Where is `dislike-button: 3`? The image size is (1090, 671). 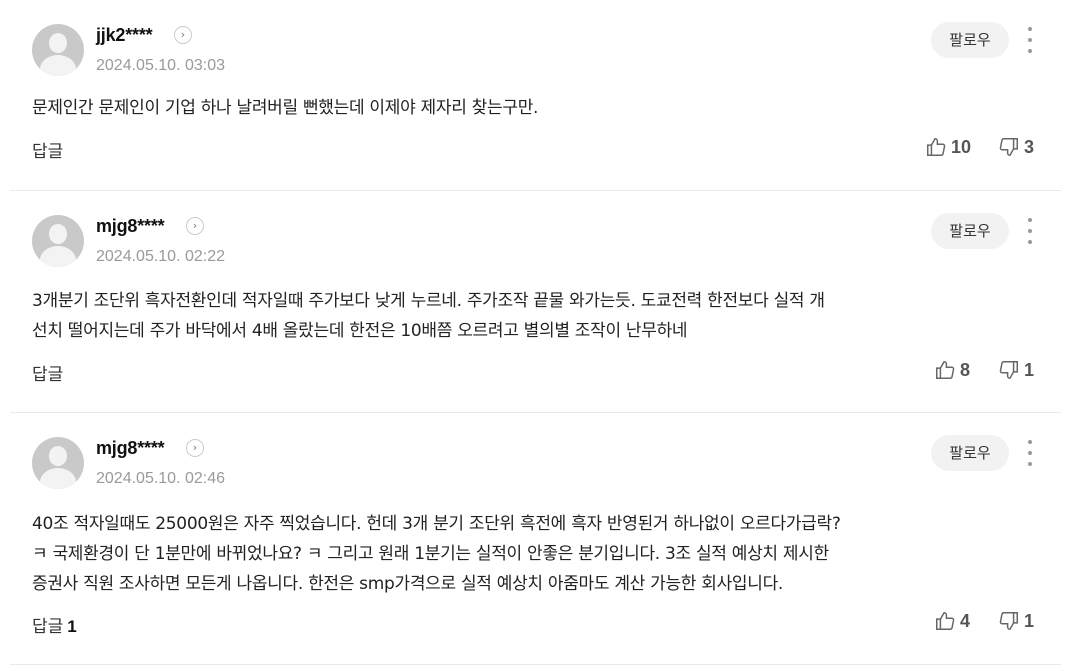
dislike-button: 3 is located at coordinates (1016, 147).